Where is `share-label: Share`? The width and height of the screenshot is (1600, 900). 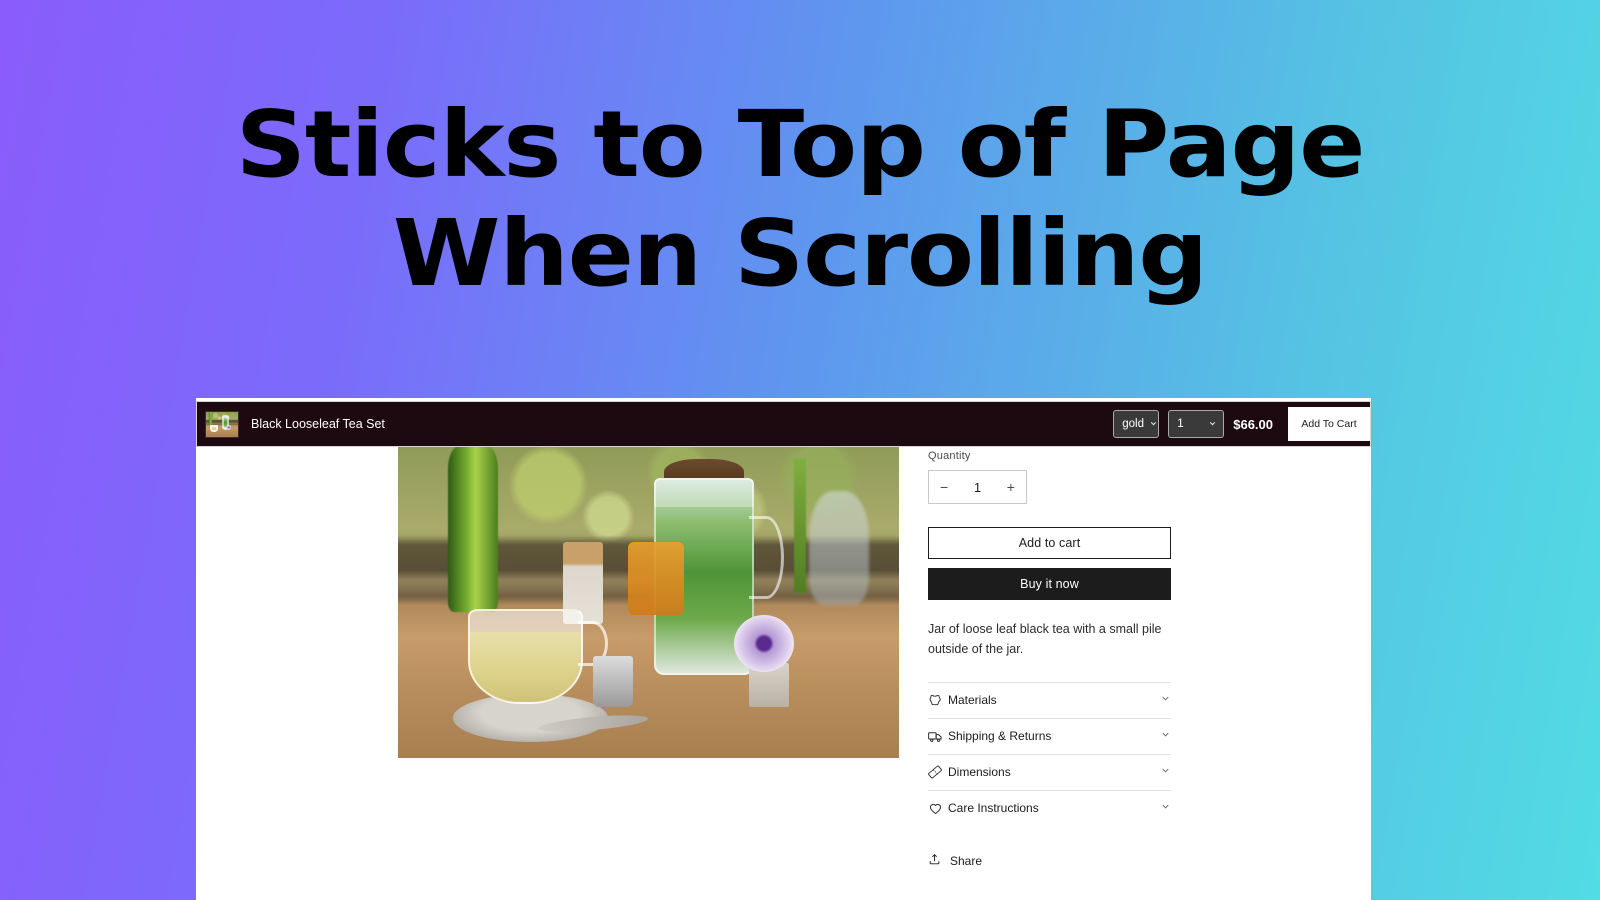
share-label: Share is located at coordinates (966, 860).